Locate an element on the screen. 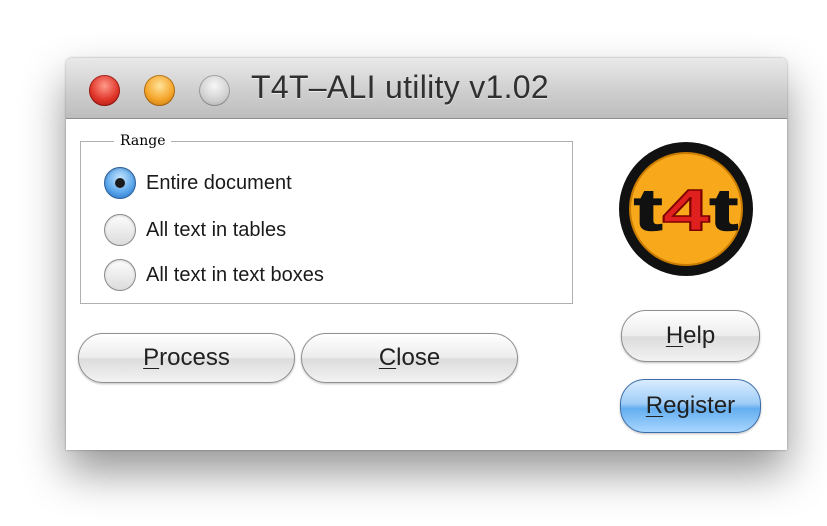 The height and width of the screenshot is (526, 827). window-title: T4T–ALI utility v1.02 is located at coordinates (400, 87).